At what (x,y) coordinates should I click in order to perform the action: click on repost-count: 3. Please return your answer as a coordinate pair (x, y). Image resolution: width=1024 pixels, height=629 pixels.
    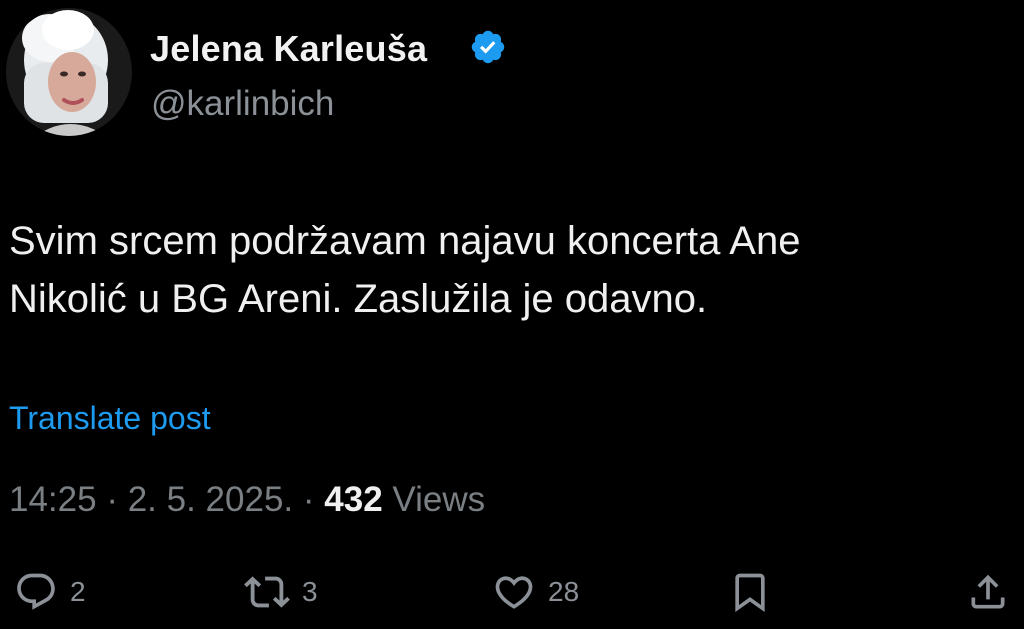
    Looking at the image, I should click on (310, 591).